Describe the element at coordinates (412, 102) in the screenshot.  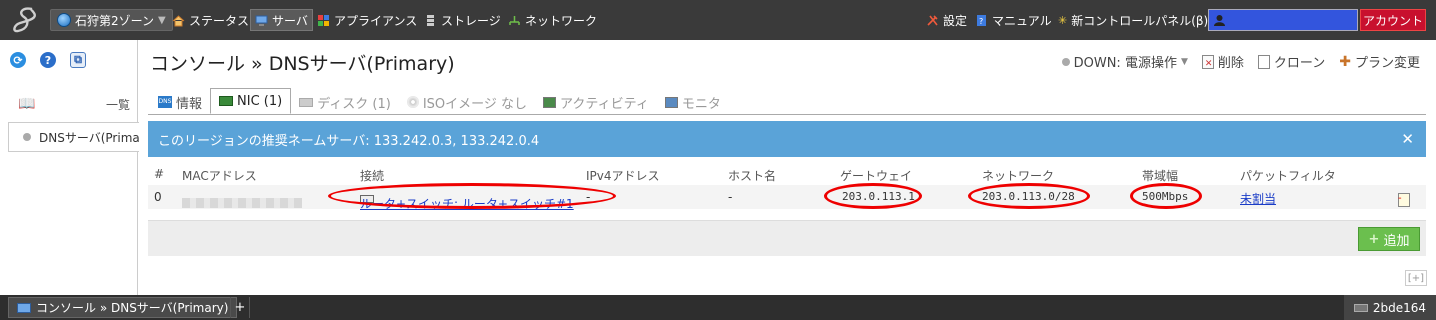
I see `cd-icon` at that location.